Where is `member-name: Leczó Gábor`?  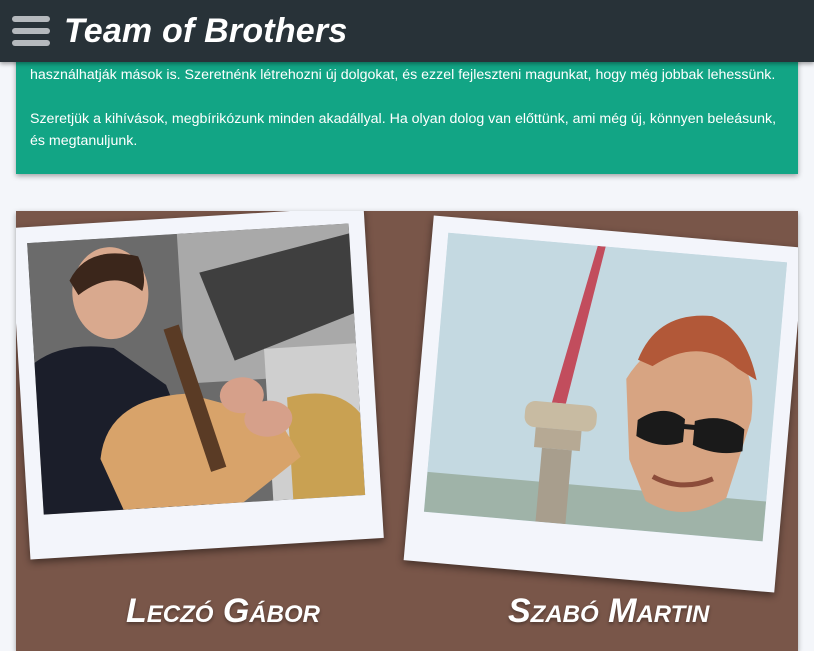 member-name: Leczó Gábor is located at coordinates (223, 611).